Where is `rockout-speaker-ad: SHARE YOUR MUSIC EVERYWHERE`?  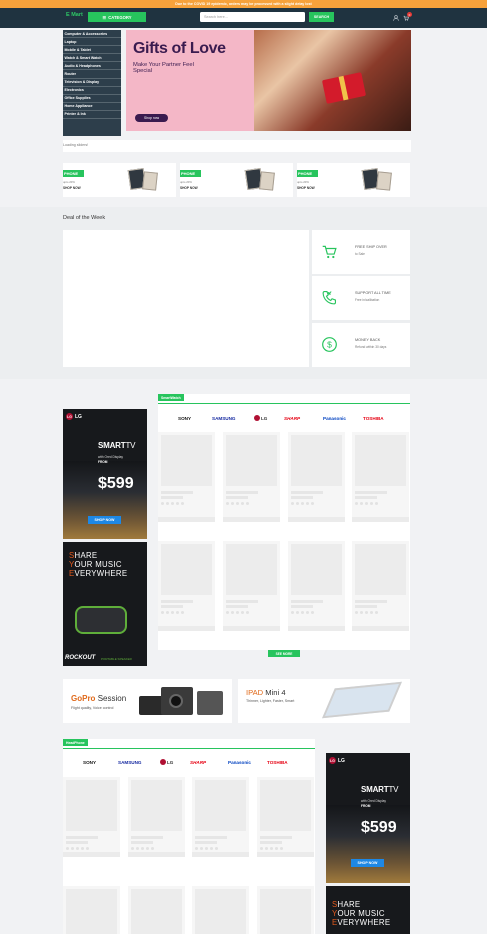
rockout-speaker-ad: SHARE YOUR MUSIC EVERYWHERE is located at coordinates (368, 910).